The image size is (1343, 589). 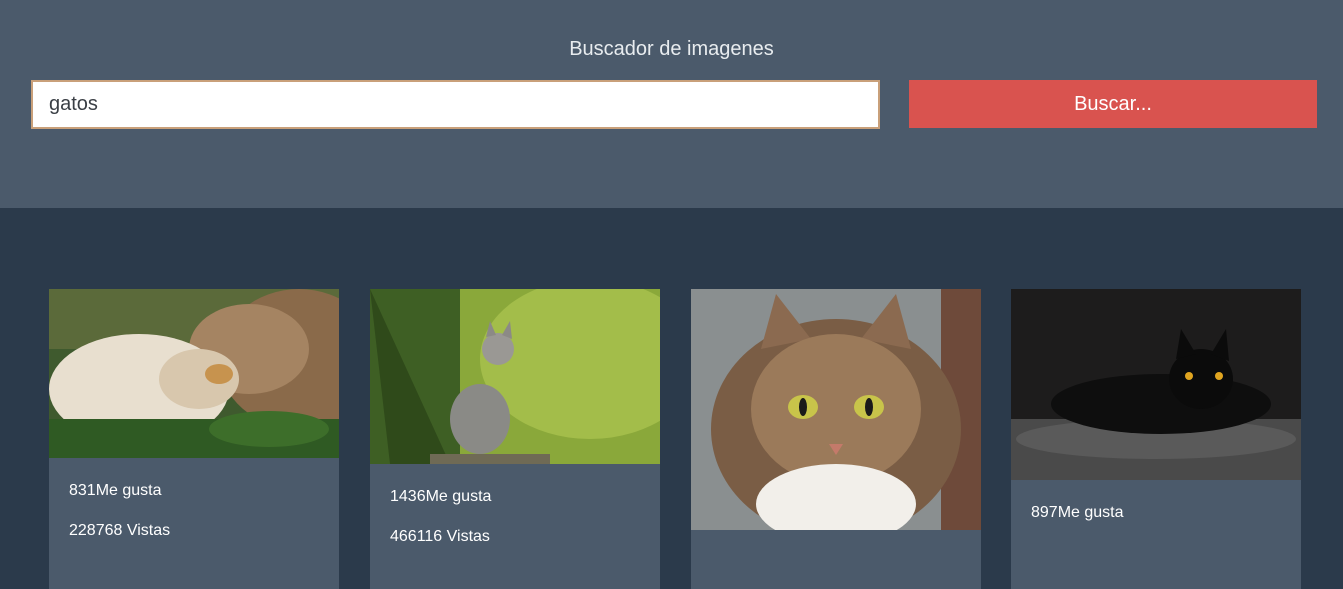 I want to click on result-card, so click(x=836, y=439).